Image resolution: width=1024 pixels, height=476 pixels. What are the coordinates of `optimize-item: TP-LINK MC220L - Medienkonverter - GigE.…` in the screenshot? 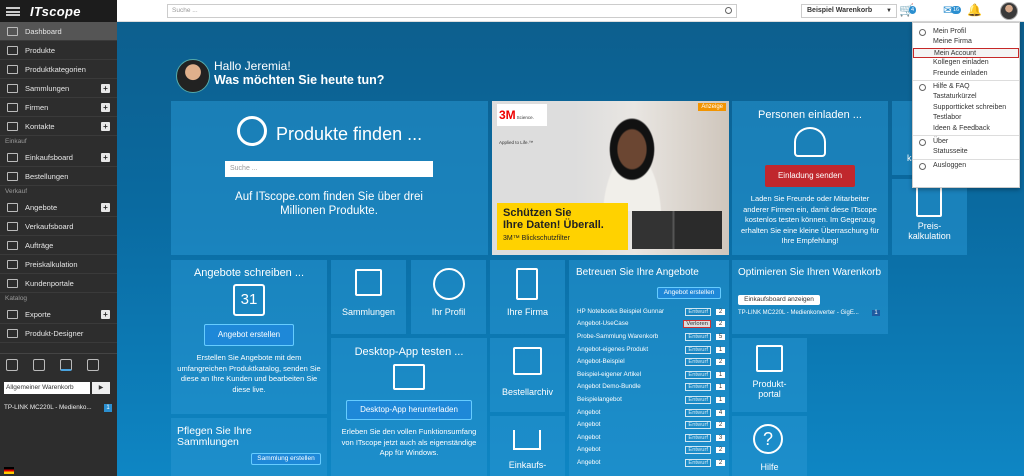 It's located at (809, 313).